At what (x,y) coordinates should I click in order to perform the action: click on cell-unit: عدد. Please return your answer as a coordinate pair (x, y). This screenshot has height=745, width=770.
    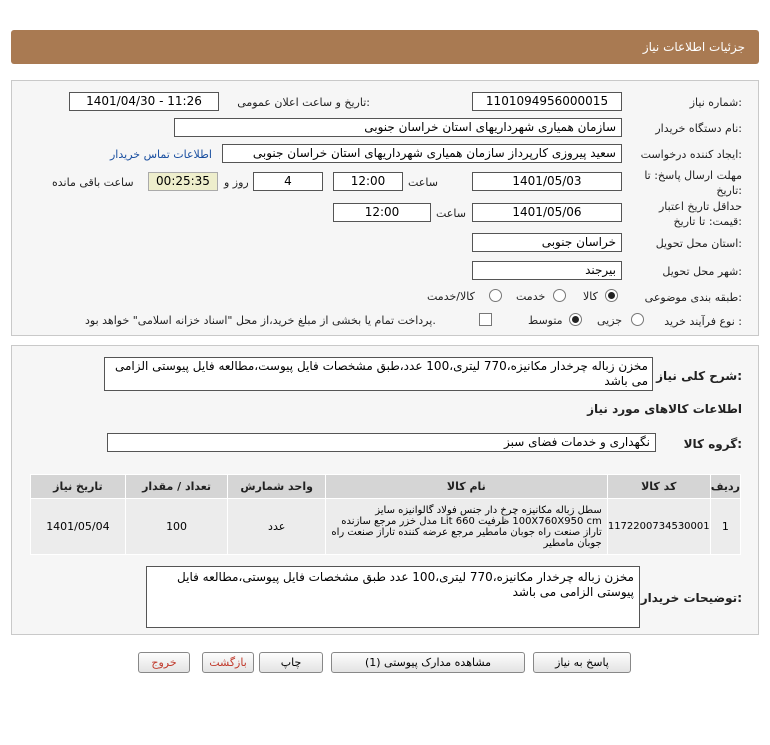
    Looking at the image, I should click on (276, 526).